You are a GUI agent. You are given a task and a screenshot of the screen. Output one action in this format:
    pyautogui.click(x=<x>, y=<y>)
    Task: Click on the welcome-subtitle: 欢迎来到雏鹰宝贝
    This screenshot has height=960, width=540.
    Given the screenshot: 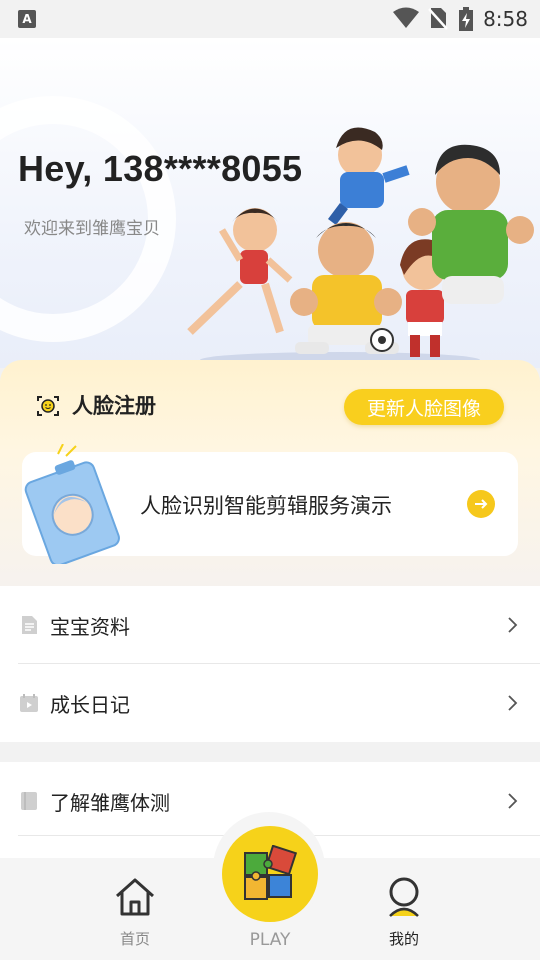 What is the action you would take?
    pyautogui.click(x=92, y=229)
    